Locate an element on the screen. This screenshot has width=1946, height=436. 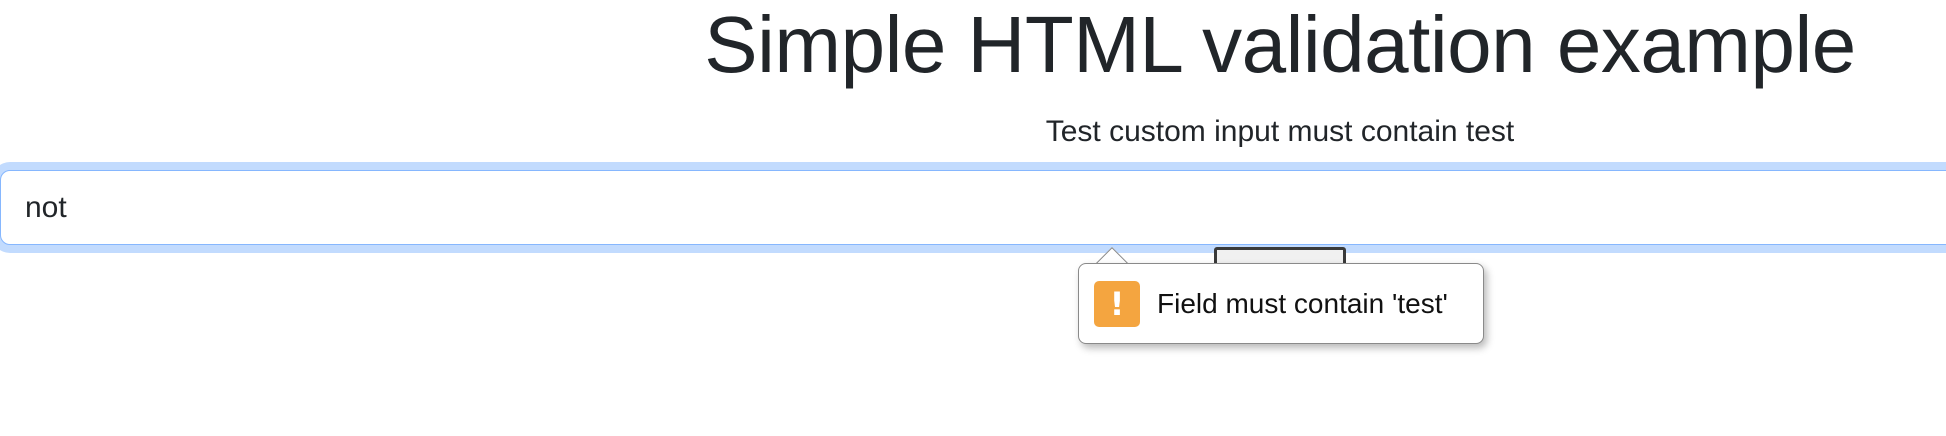
validation-message: Field must contain 'test' is located at coordinates (1302, 303).